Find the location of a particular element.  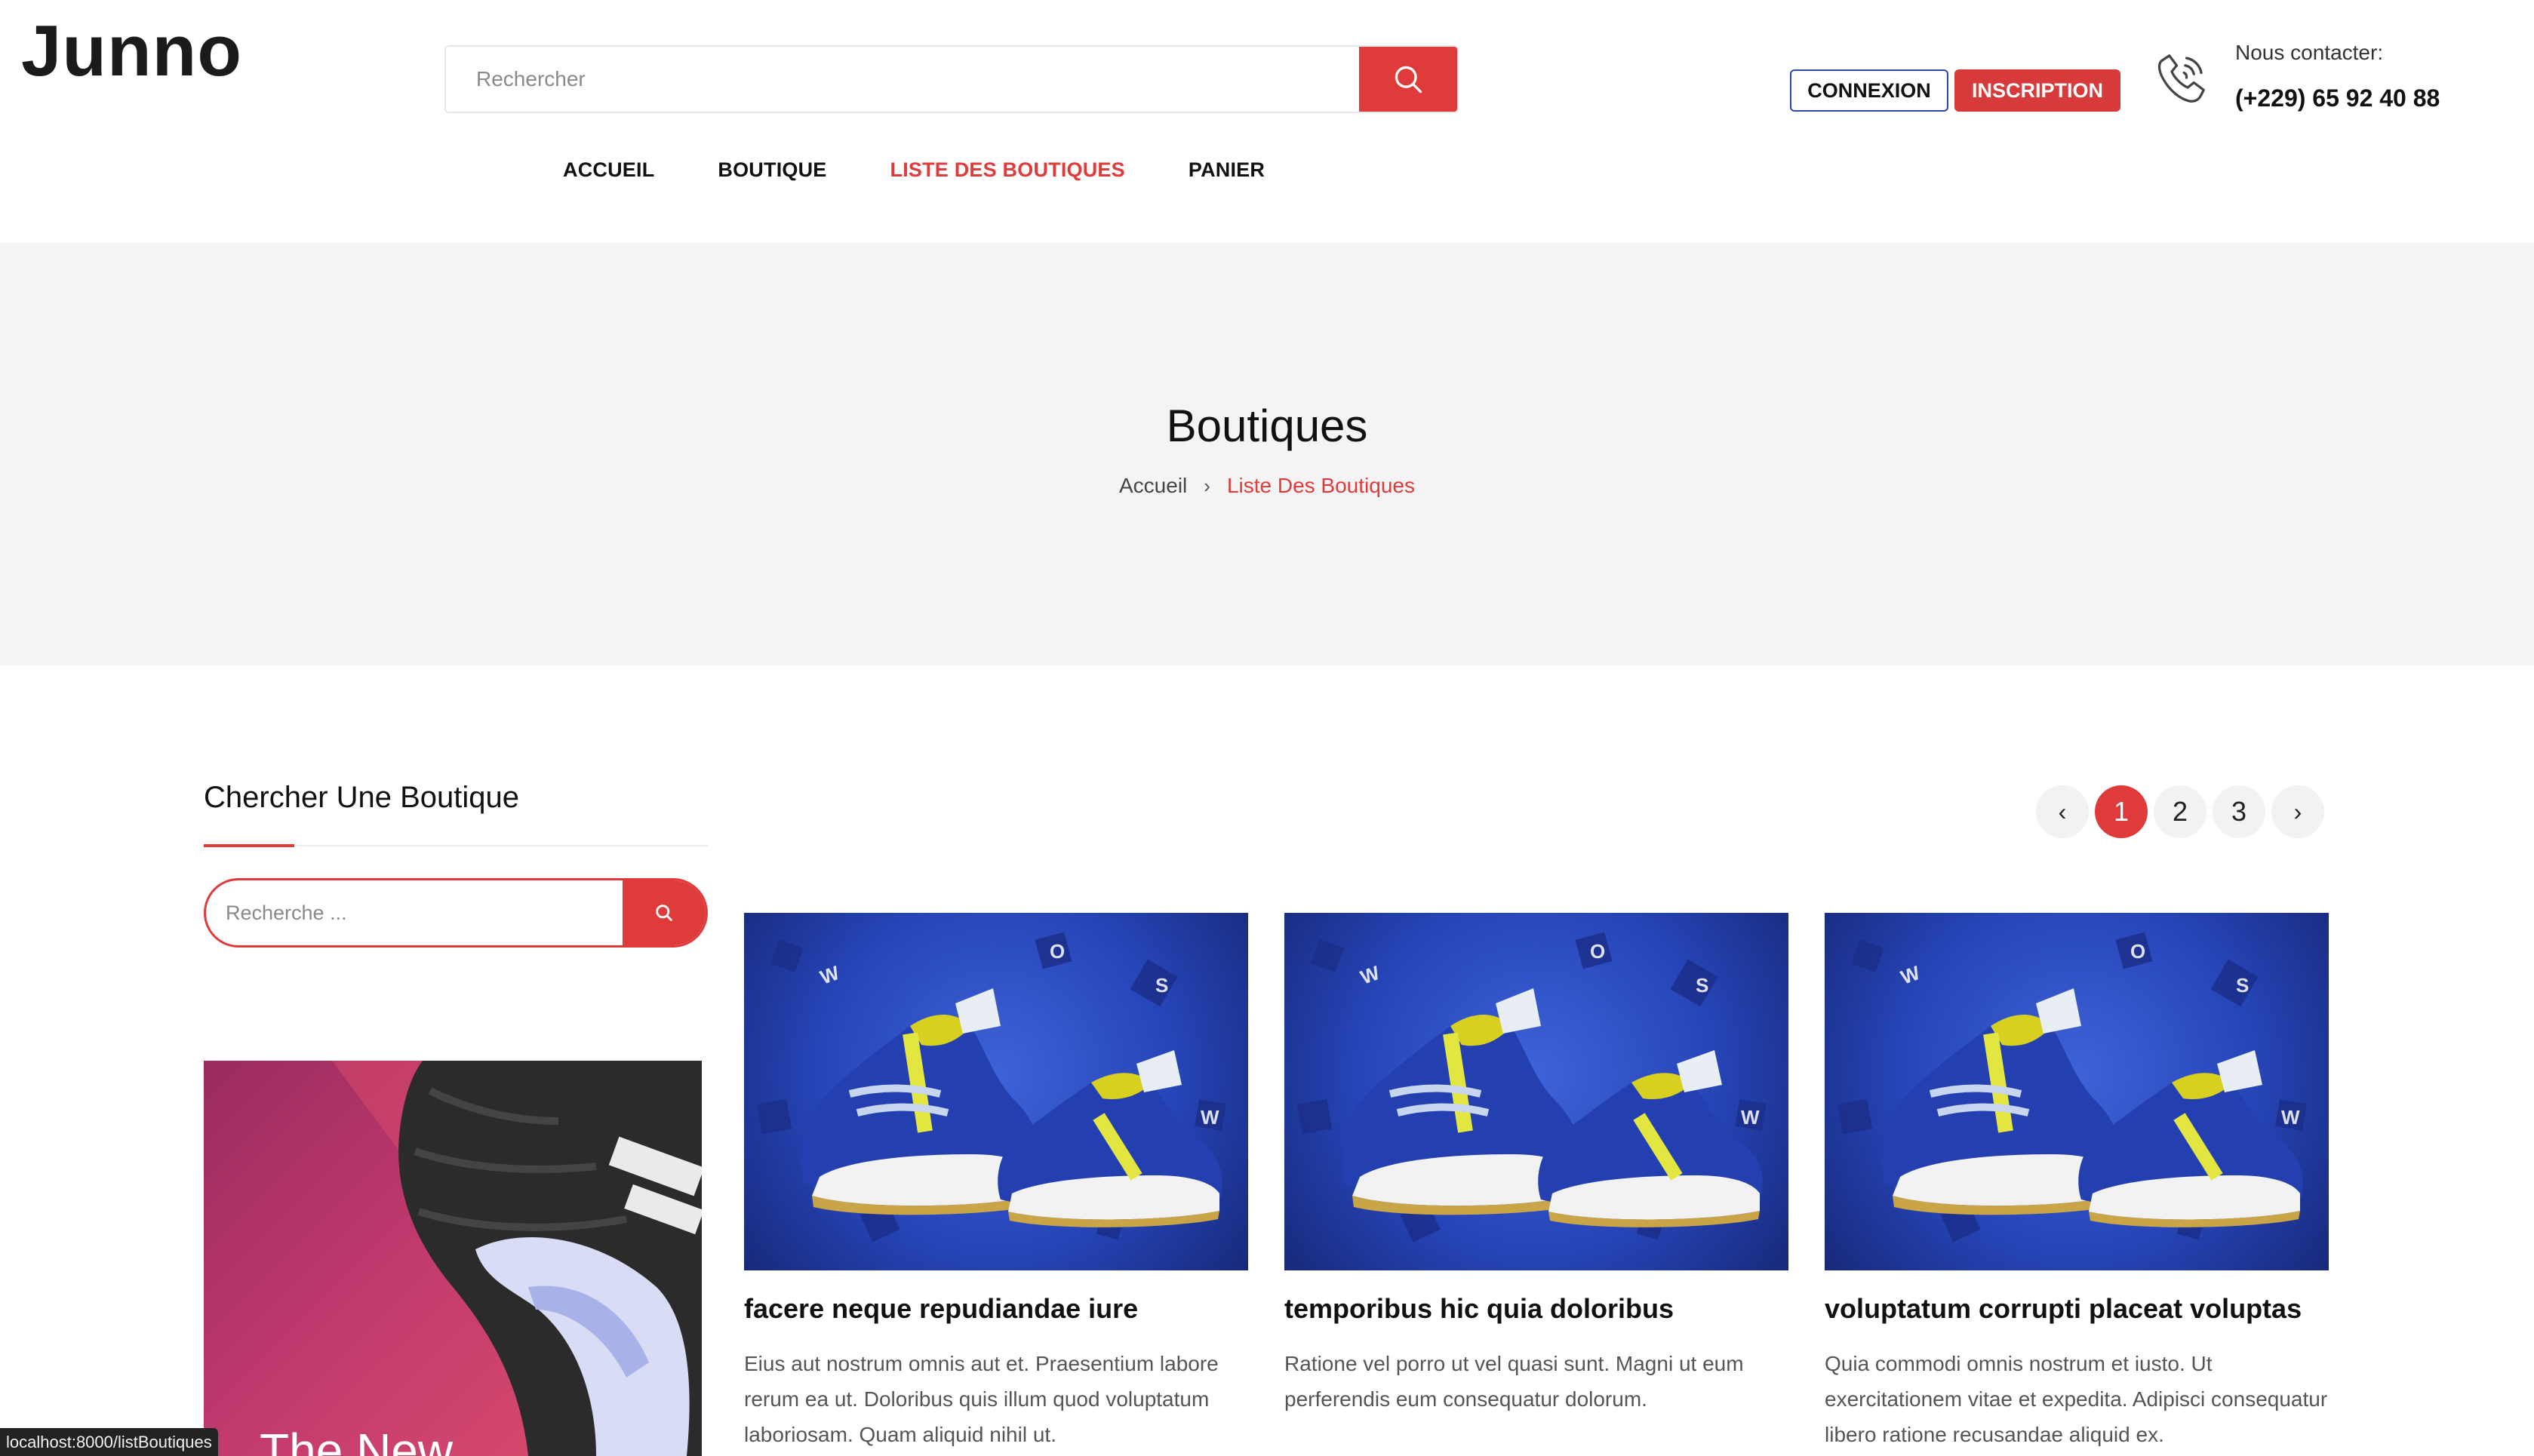

nav-item-liste-des-boutiques: LISTE DES BOUTIQUES is located at coordinates (1008, 170).